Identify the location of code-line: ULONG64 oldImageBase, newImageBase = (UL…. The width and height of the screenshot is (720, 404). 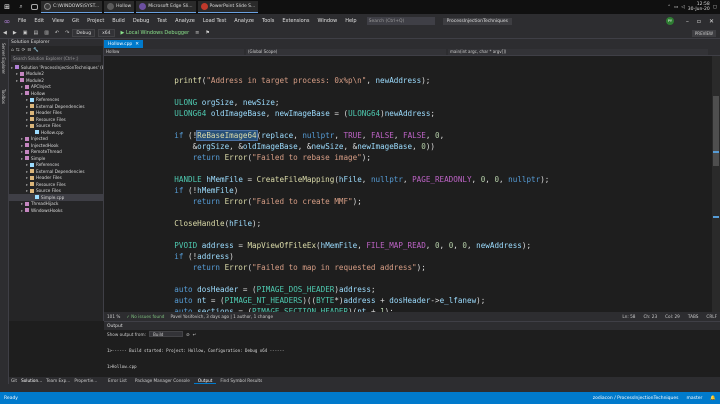
(352, 113).